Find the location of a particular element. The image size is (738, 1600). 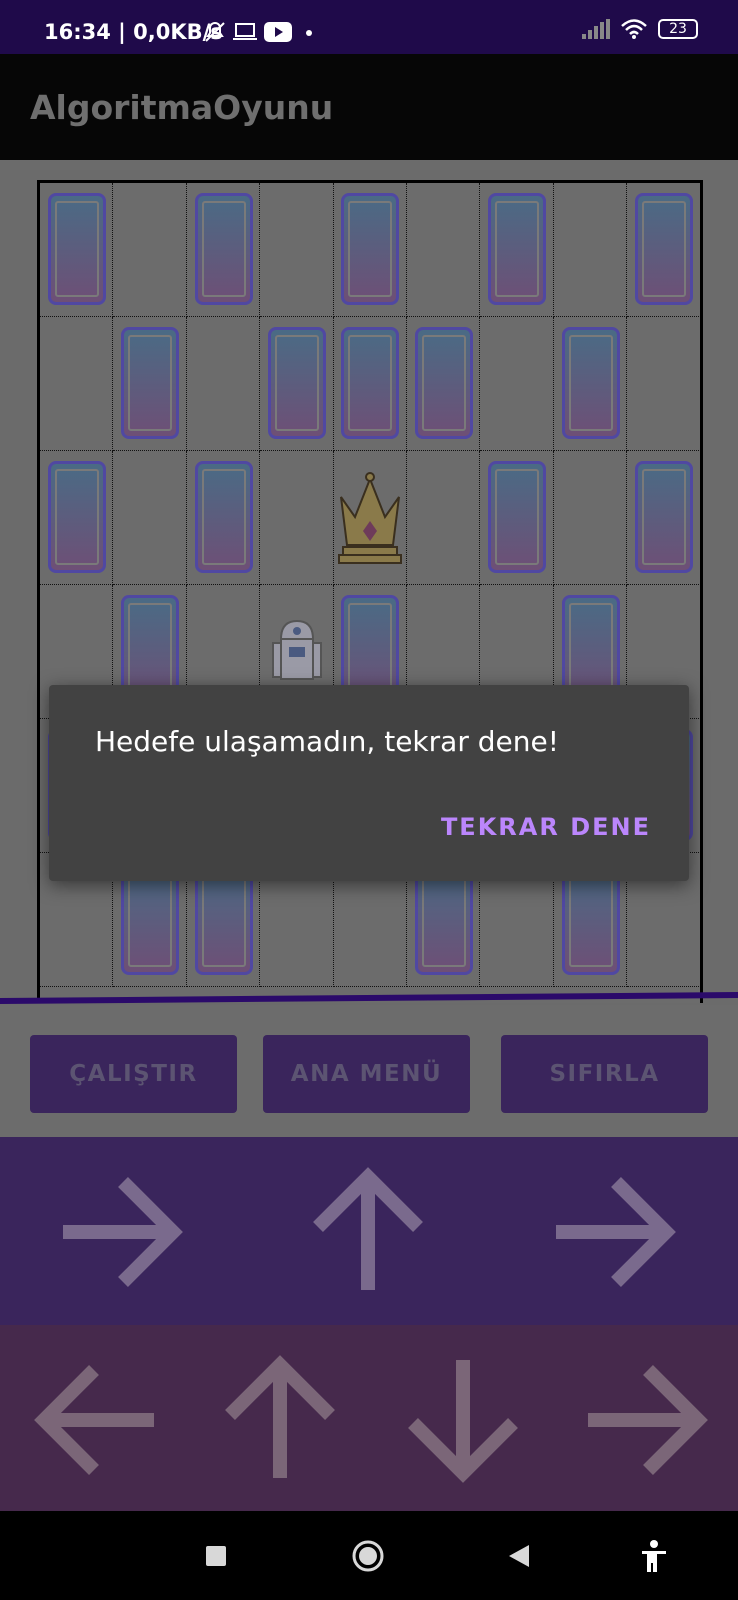

wifi-icon is located at coordinates (634, 29).